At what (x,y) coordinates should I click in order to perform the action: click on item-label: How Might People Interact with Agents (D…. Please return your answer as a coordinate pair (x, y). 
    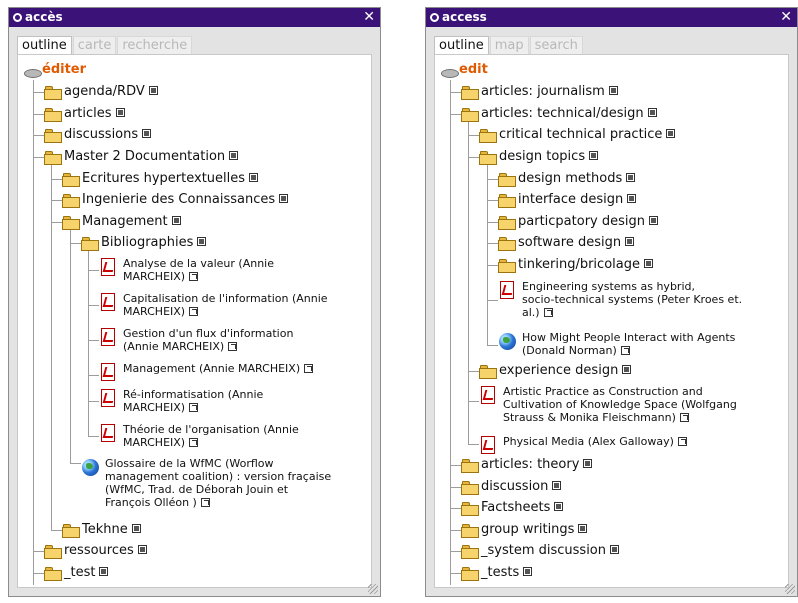
    Looking at the image, I should click on (629, 344).